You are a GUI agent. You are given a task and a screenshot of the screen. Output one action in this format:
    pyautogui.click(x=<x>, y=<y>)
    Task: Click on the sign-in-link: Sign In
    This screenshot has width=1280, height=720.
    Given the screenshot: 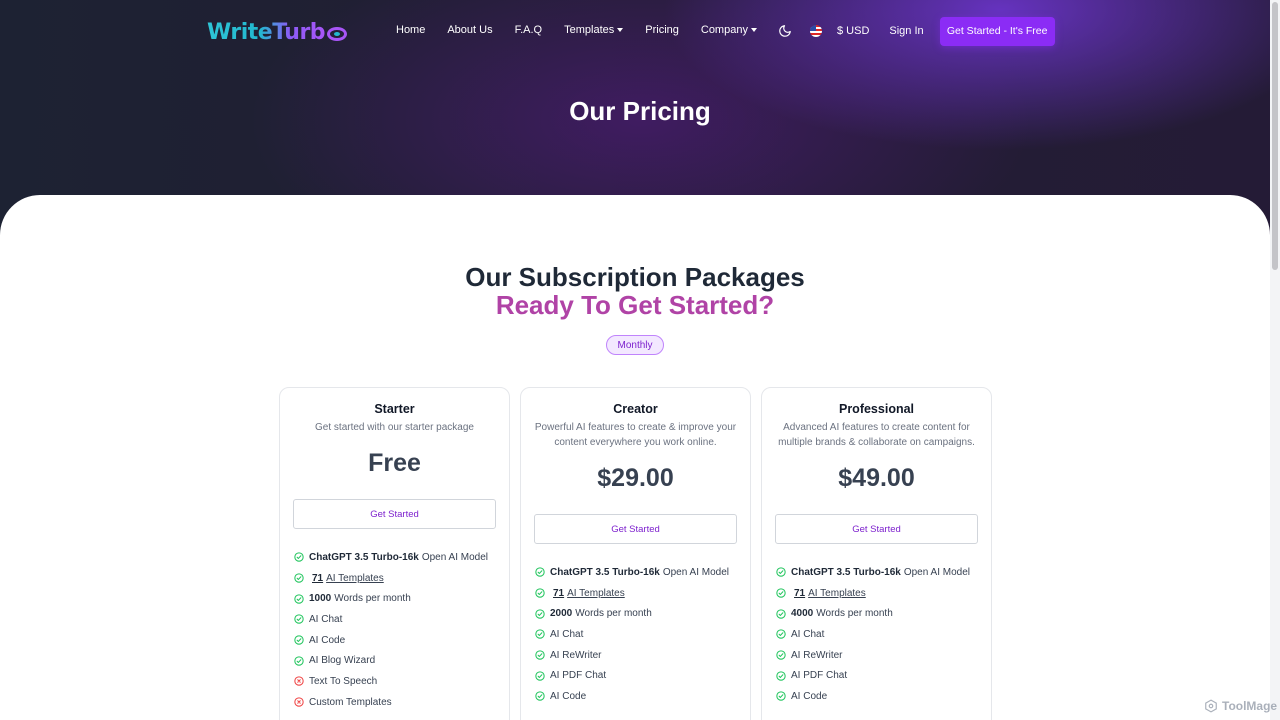 What is the action you would take?
    pyautogui.click(x=906, y=31)
    